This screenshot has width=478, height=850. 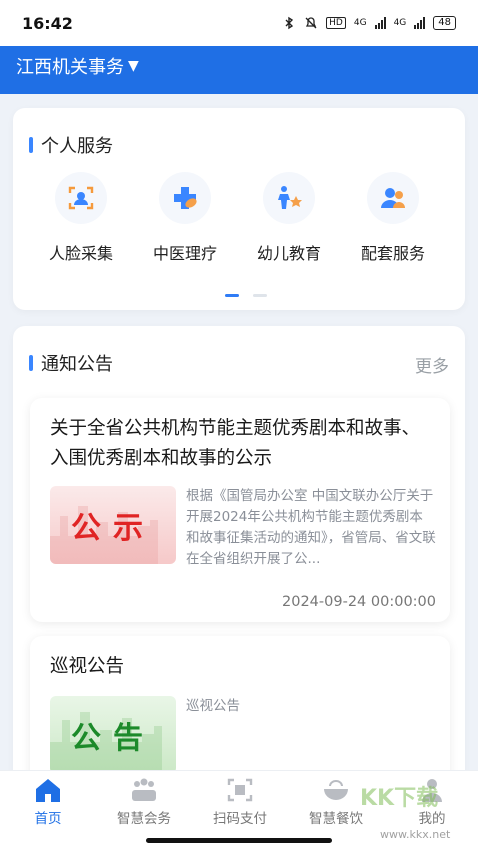 I want to click on notices-heading: 通知公告, so click(x=71, y=363).